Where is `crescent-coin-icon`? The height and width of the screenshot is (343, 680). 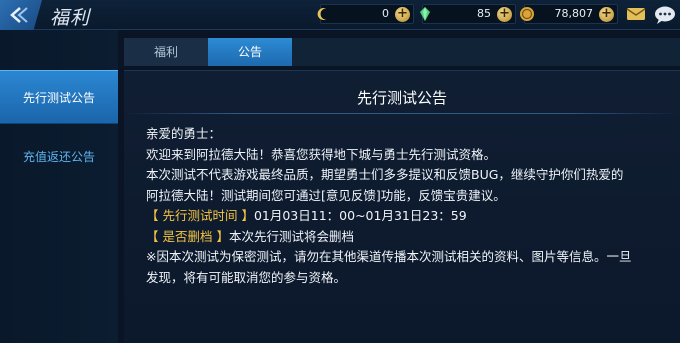 crescent-coin-icon is located at coordinates (321, 14).